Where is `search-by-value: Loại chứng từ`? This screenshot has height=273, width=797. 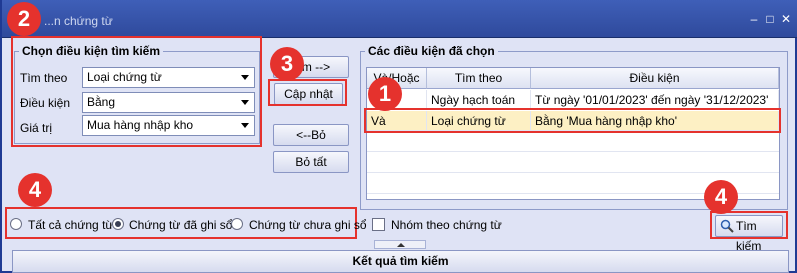
search-by-value: Loại chứng từ is located at coordinates (124, 77).